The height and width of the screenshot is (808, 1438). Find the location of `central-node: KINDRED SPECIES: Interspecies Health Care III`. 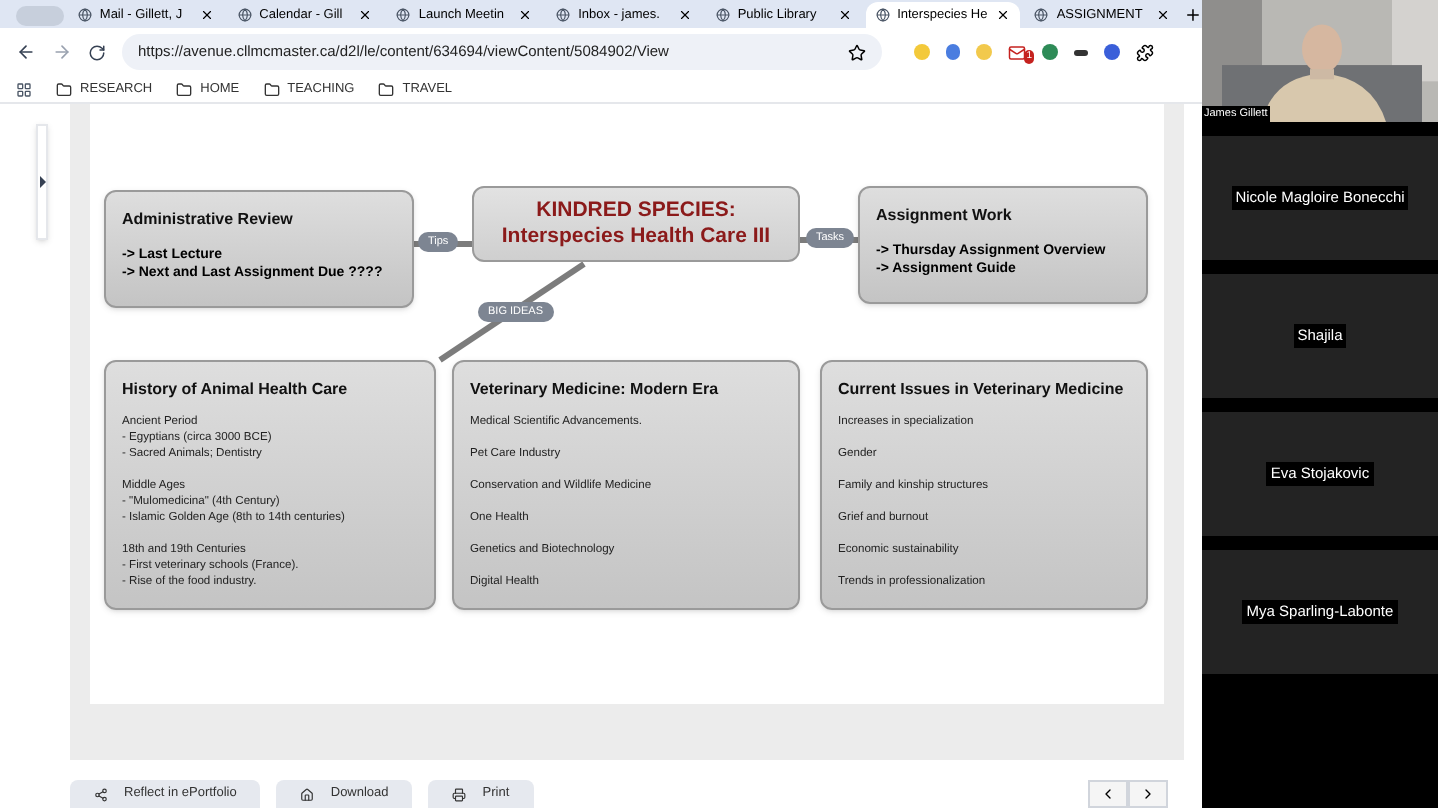

central-node: KINDRED SPECIES: Interspecies Health Care III is located at coordinates (636, 224).